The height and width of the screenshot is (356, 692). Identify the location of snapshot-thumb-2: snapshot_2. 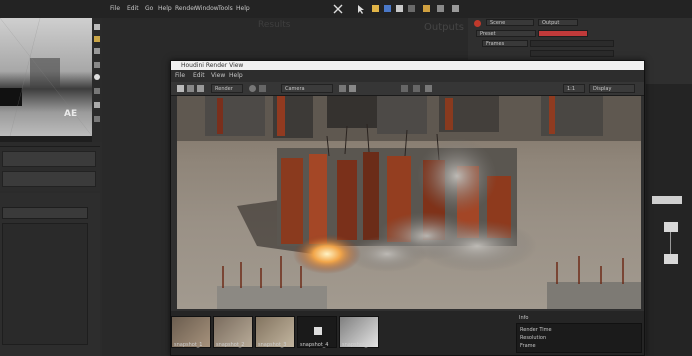
(233, 332).